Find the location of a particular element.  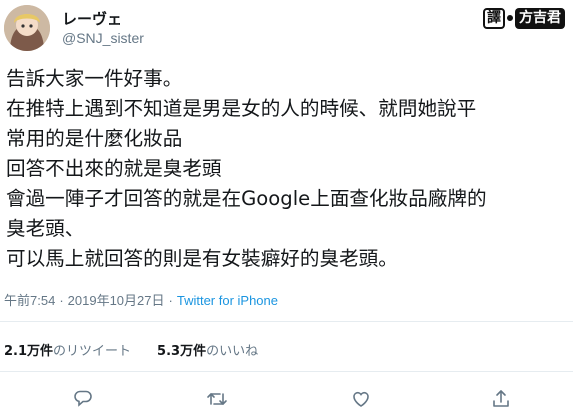

tweet-time: 午前7:54 is located at coordinates (29, 300).